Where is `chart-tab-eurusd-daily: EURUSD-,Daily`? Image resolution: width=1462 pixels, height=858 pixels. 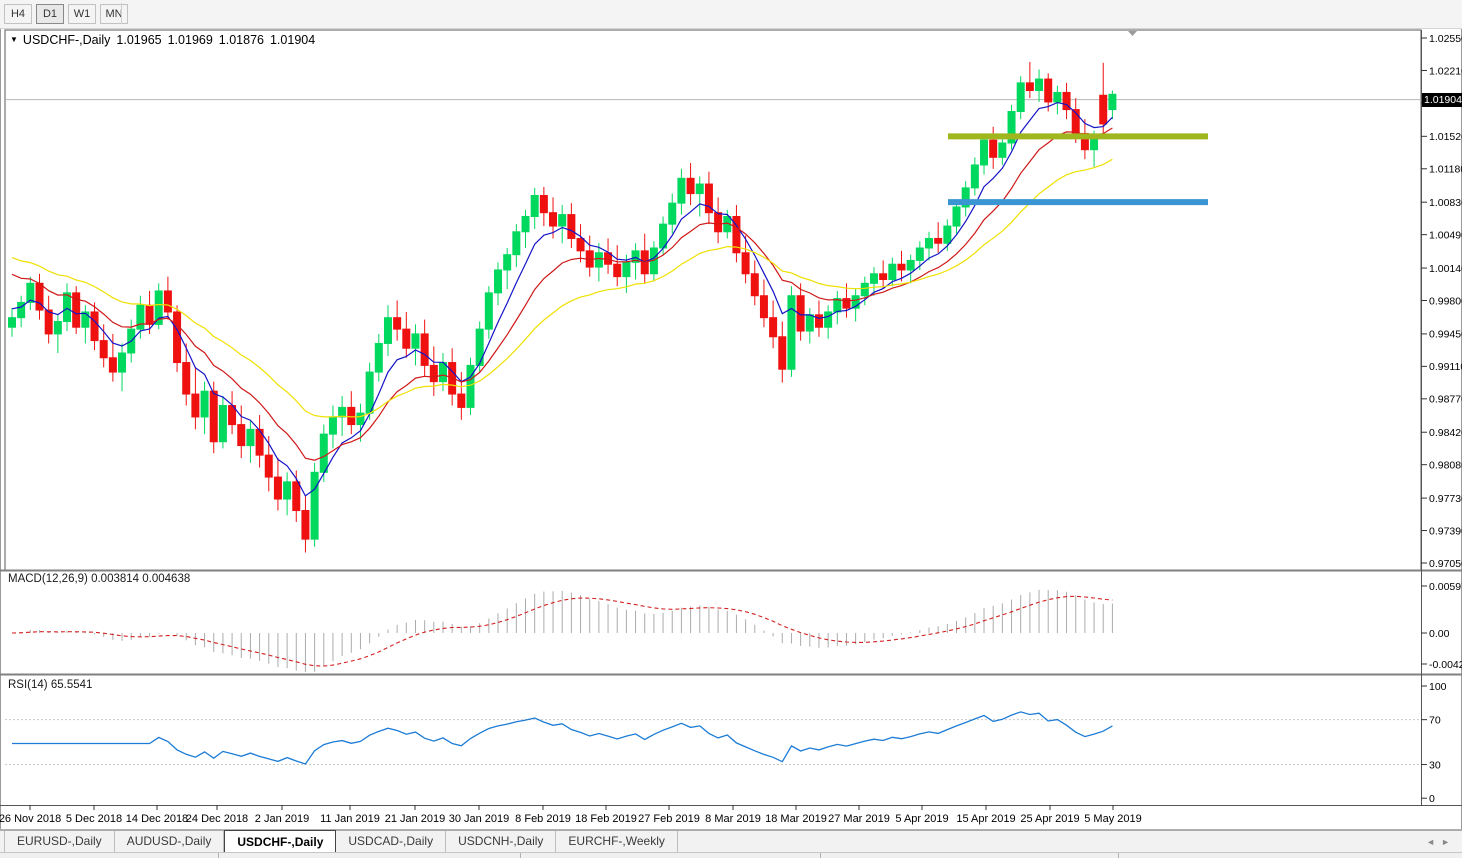 chart-tab-eurusd-daily: EURUSD-,Daily is located at coordinates (59, 841).